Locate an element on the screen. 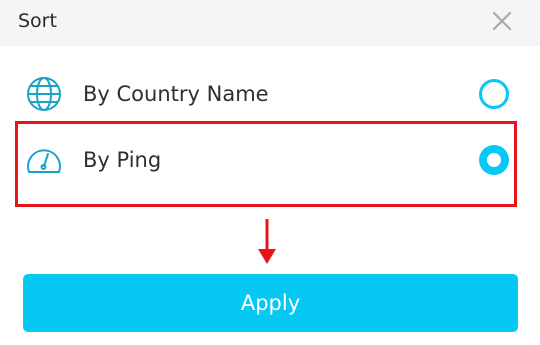  dialog-header: Sort is located at coordinates (270, 23).